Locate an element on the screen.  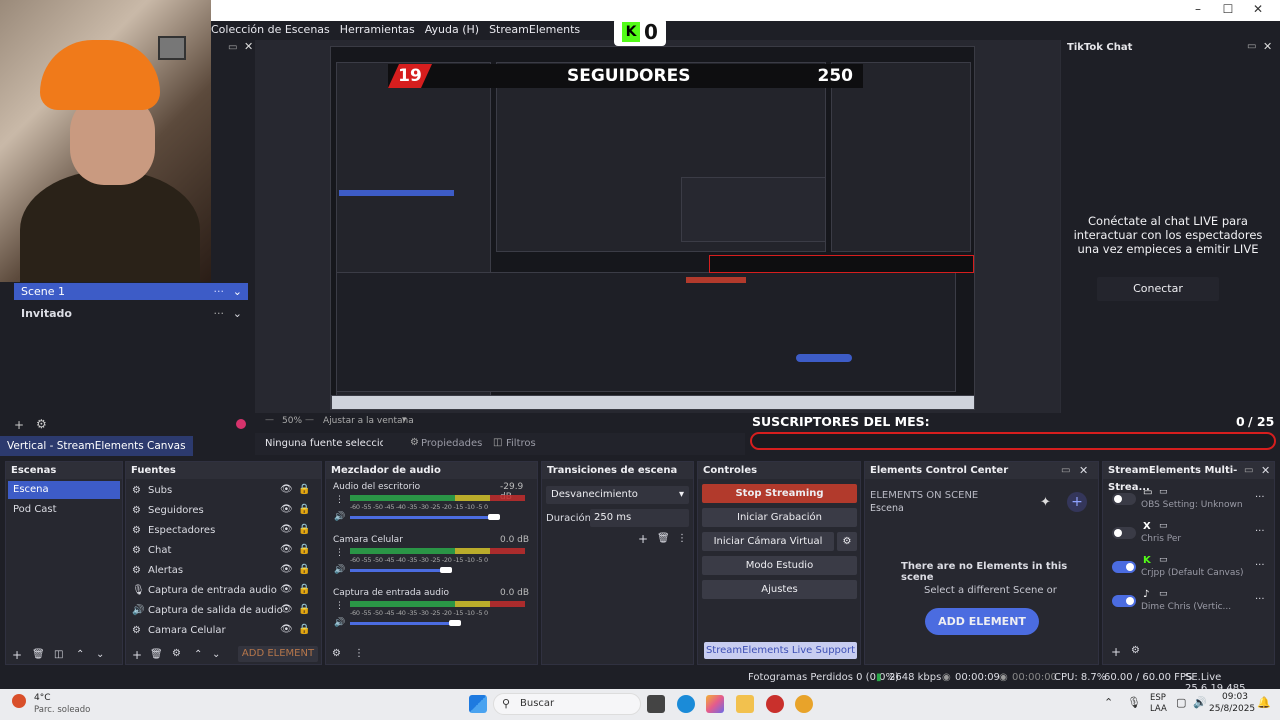
tab-vertical-canvas: Vertical - StreamElements Canvas is located at coordinates (96, 446).